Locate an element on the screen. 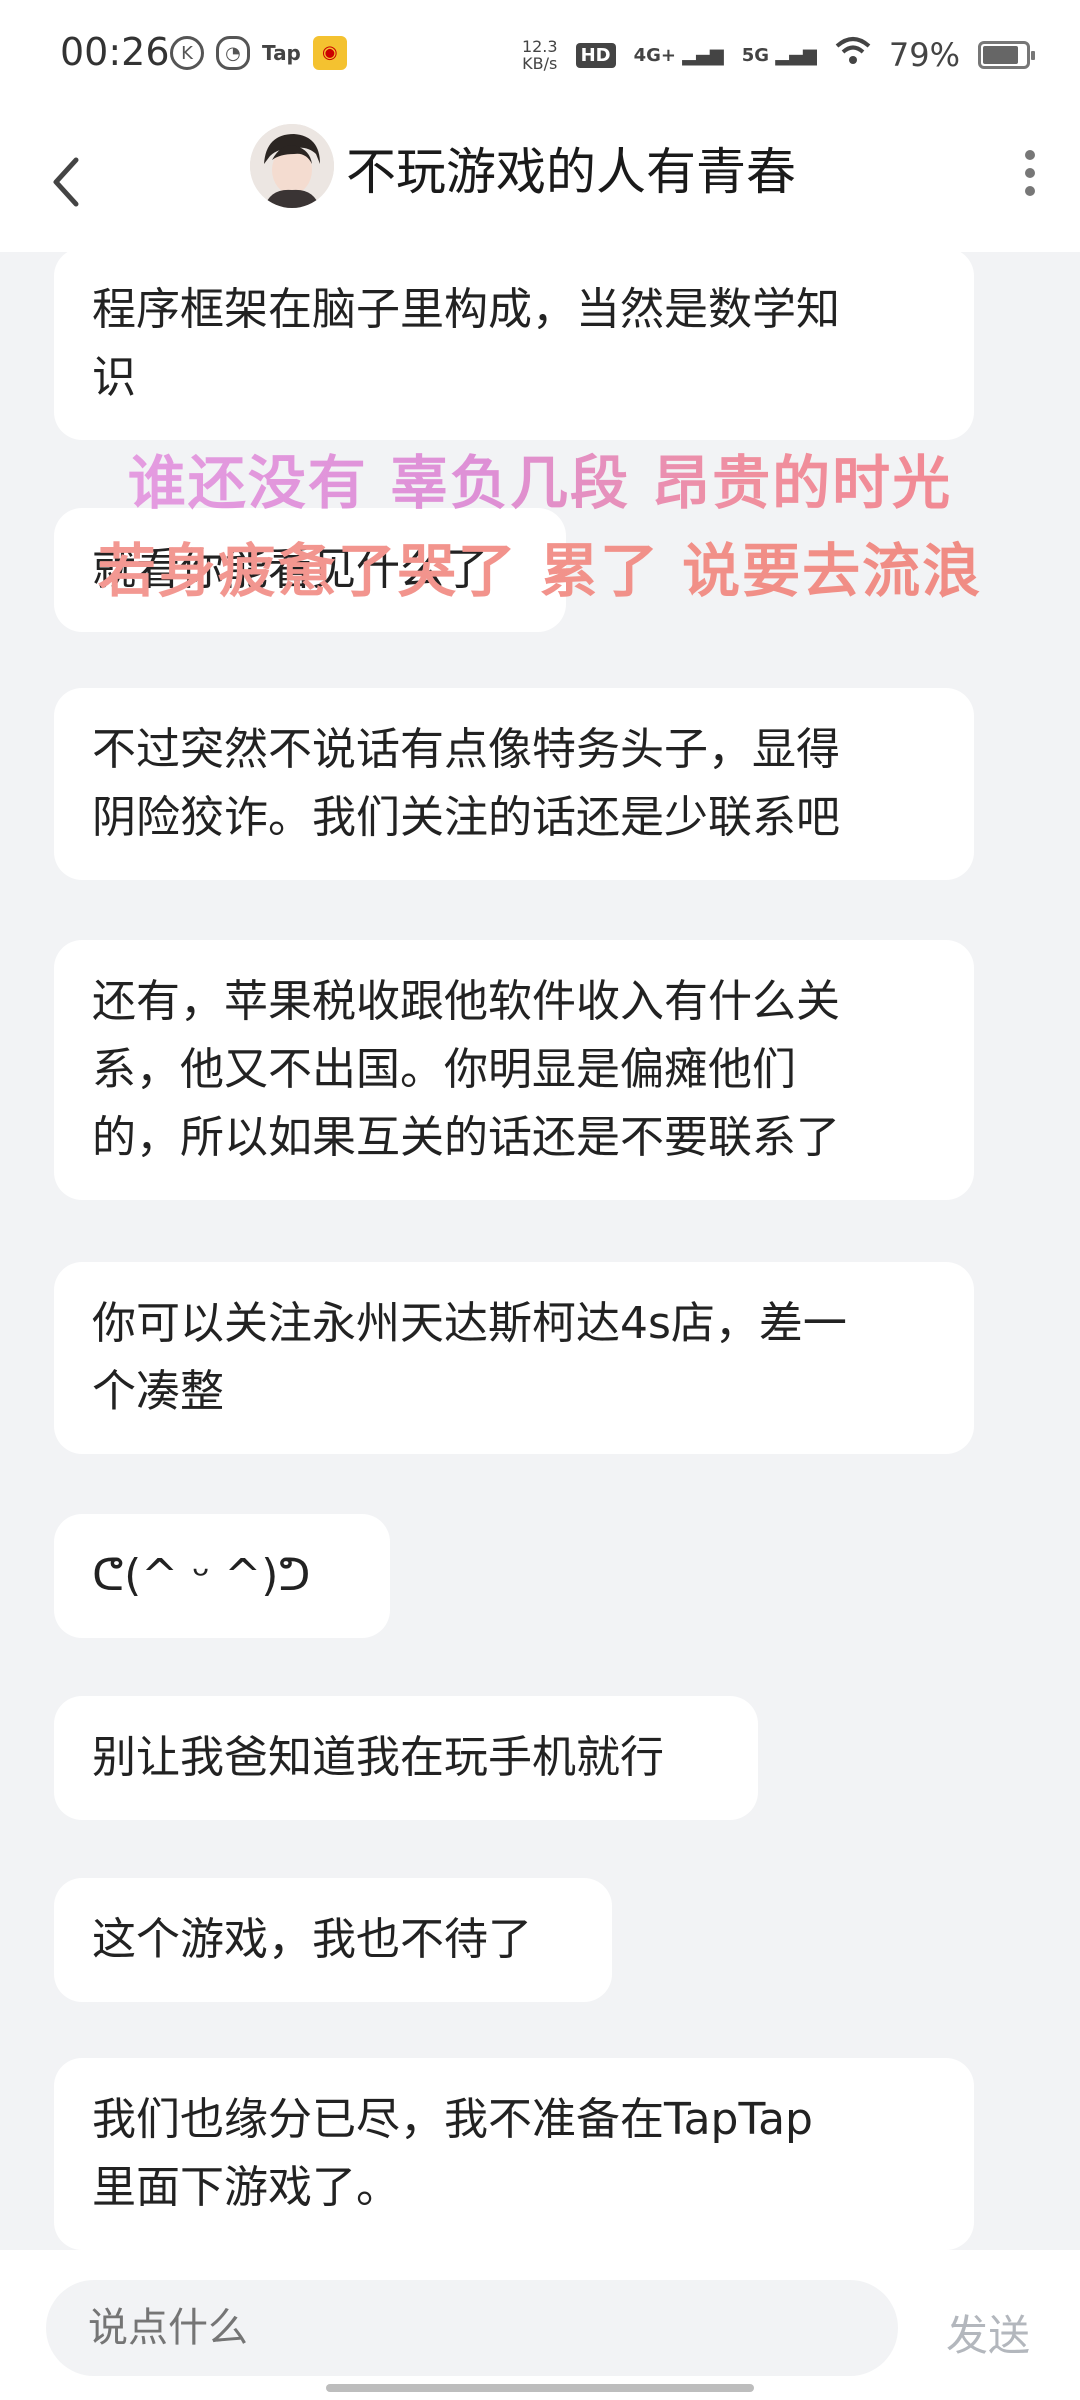  message-bubble: 别让我爸知道我在玩手机就行 is located at coordinates (406, 1758).